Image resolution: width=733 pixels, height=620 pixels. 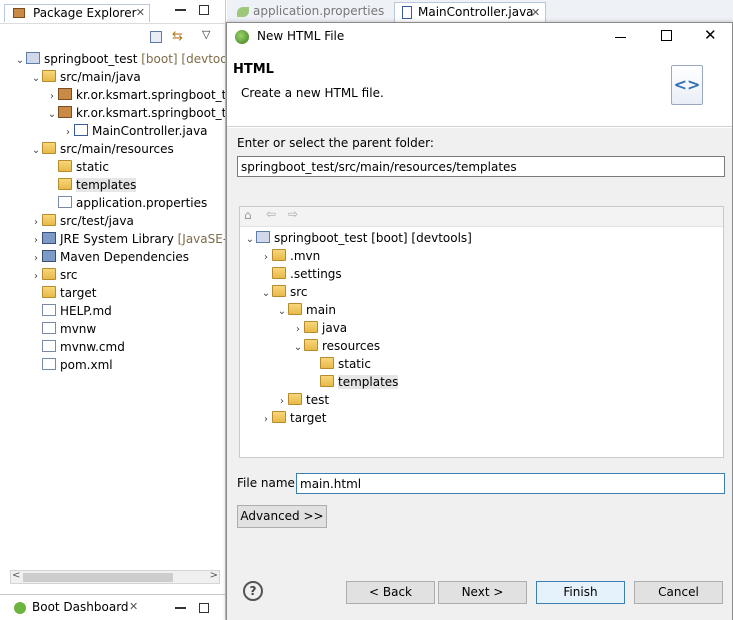 I want to click on spring-boot-icon, so click(x=20, y=608).